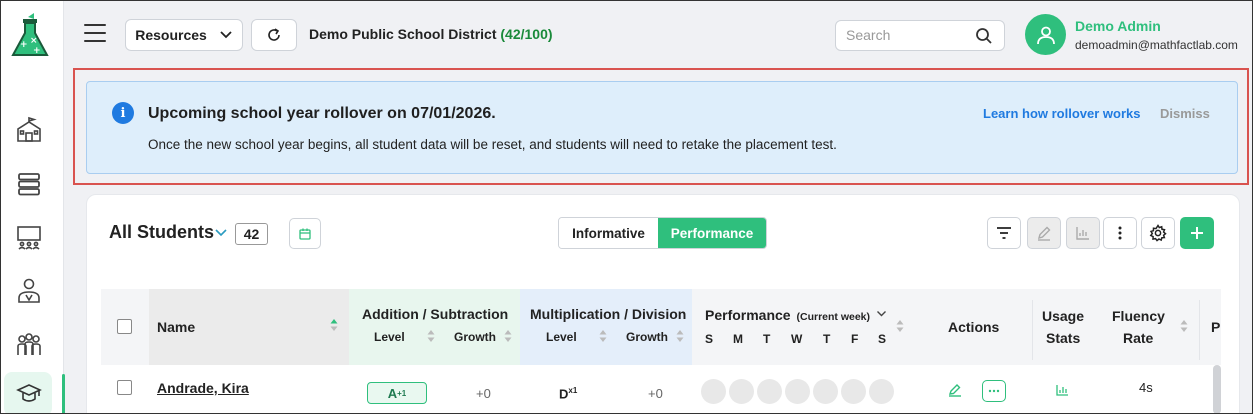 This screenshot has width=1253, height=414. I want to click on add-growth-header: Growth, so click(475, 337).